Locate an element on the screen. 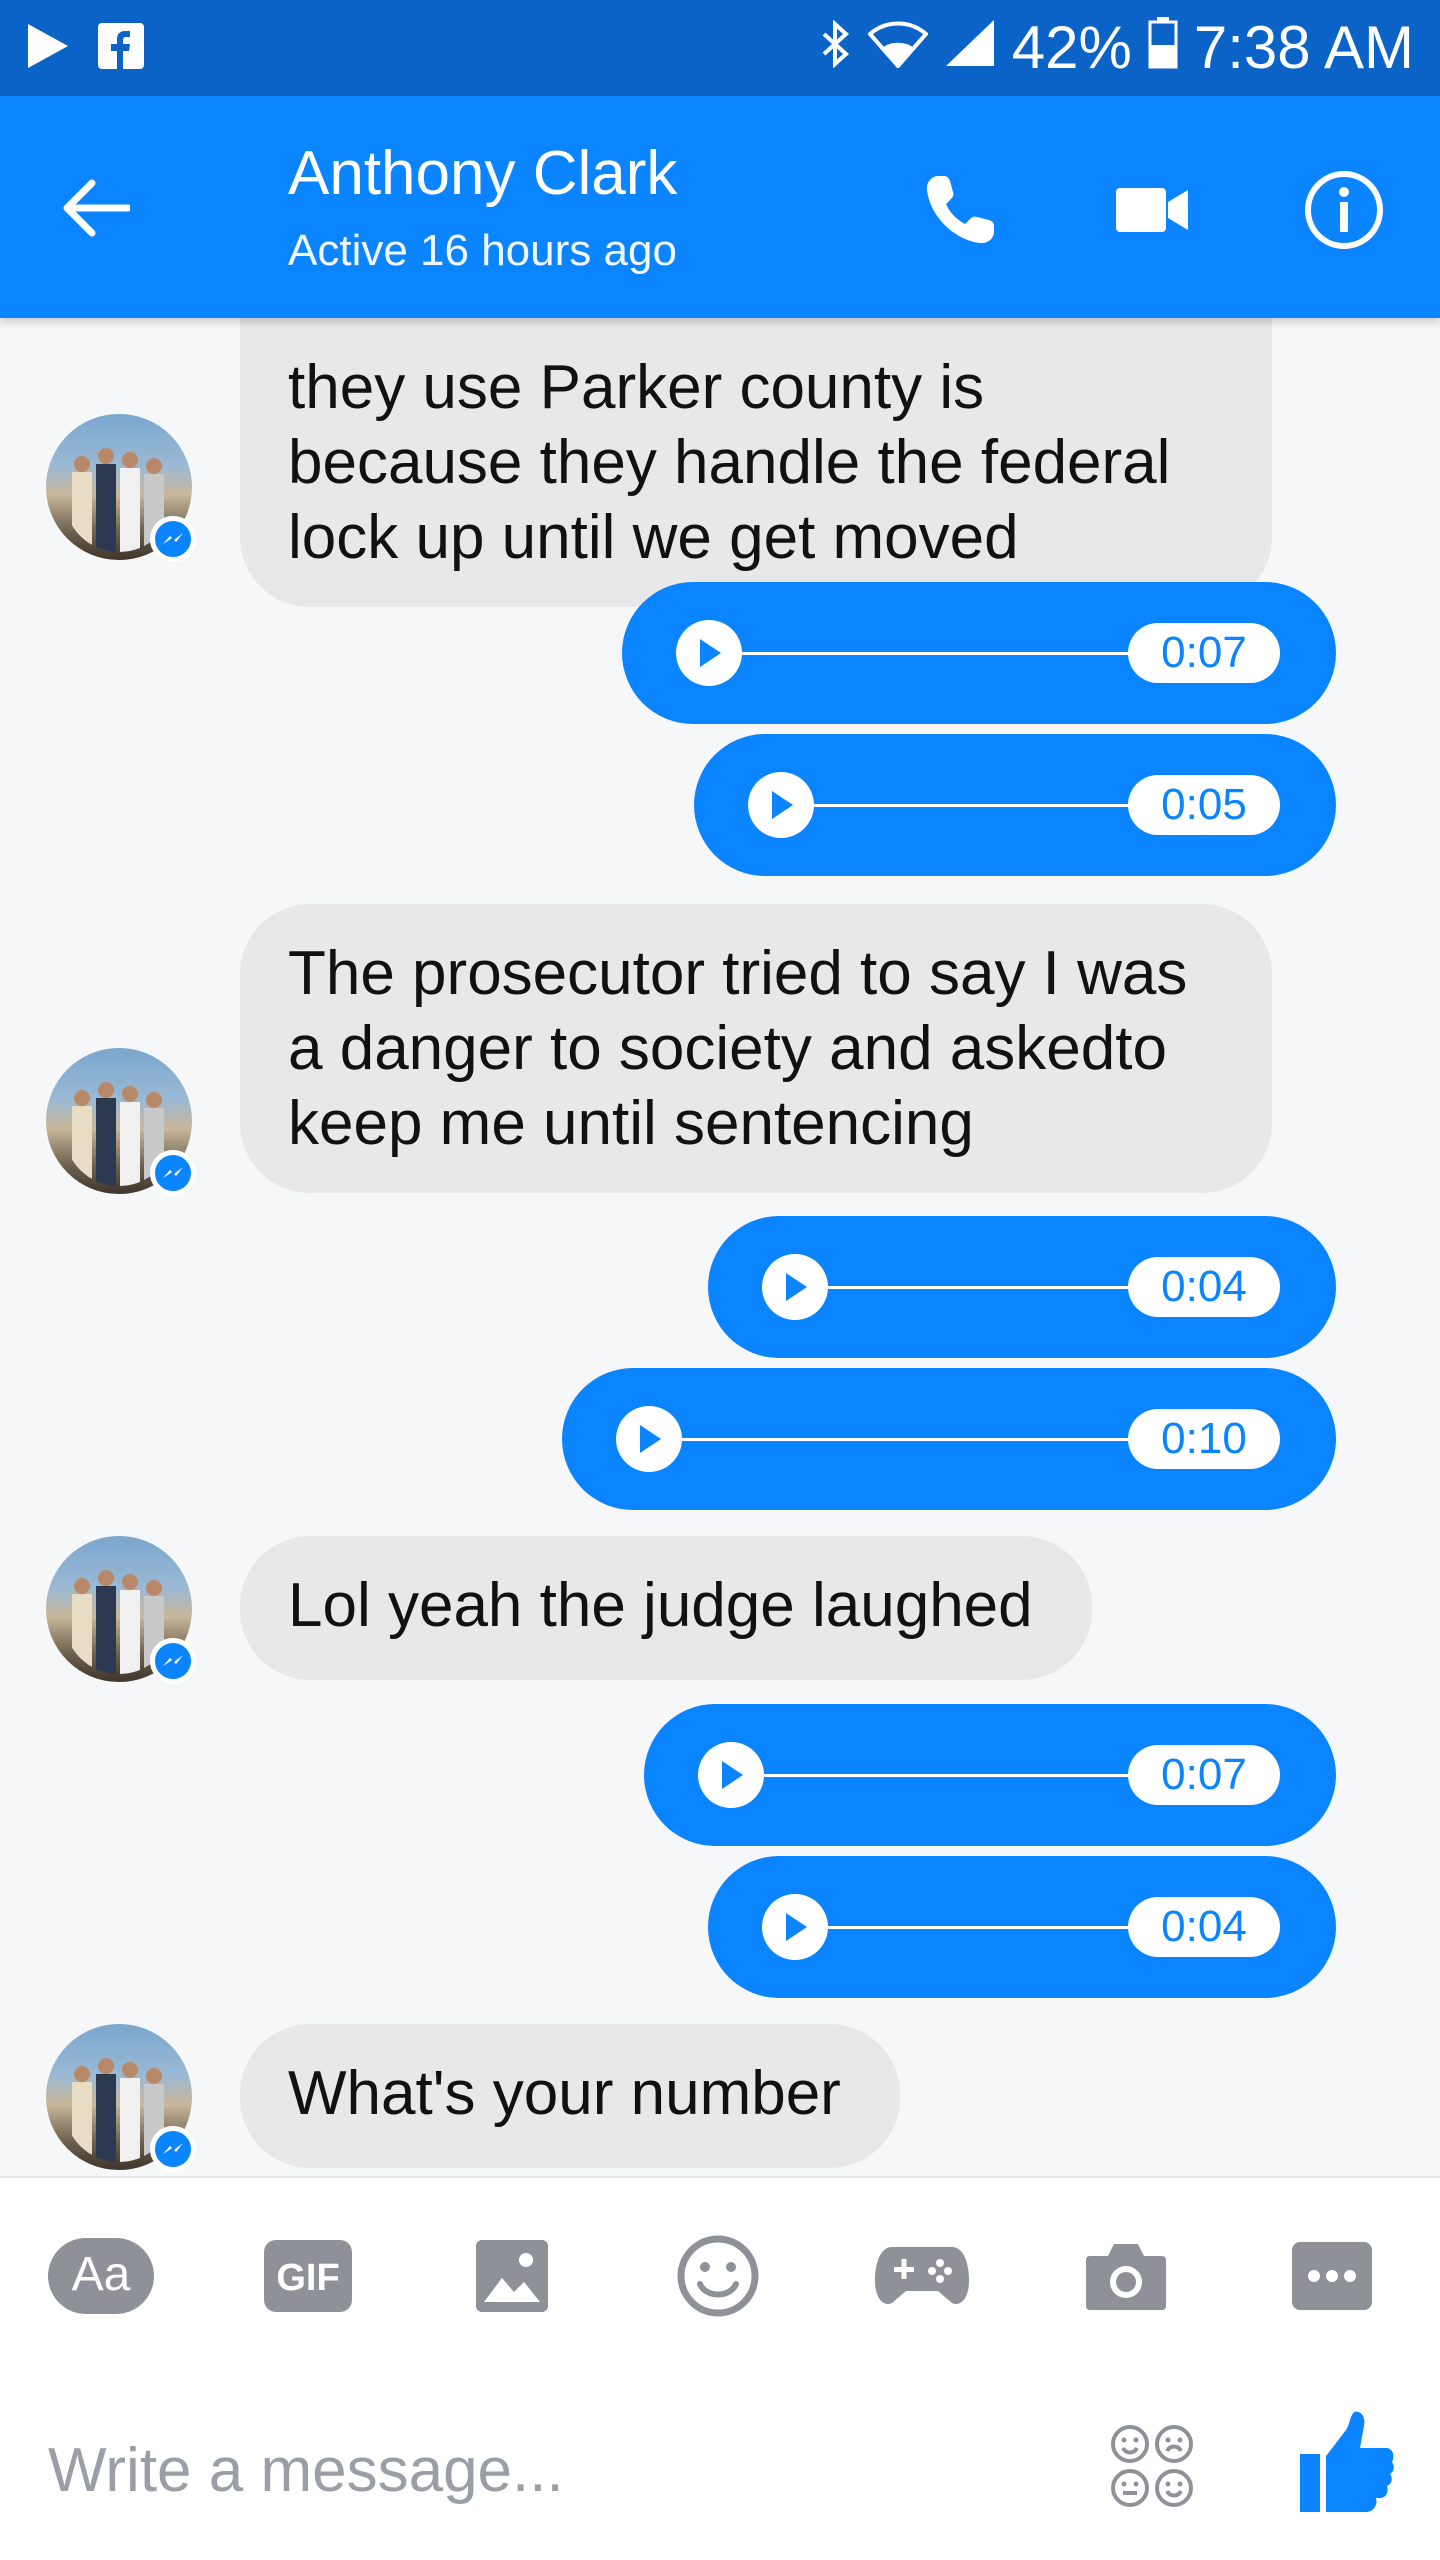 Image resolution: width=1440 pixels, height=2560 pixels. gif-icon: GIF is located at coordinates (308, 2276).